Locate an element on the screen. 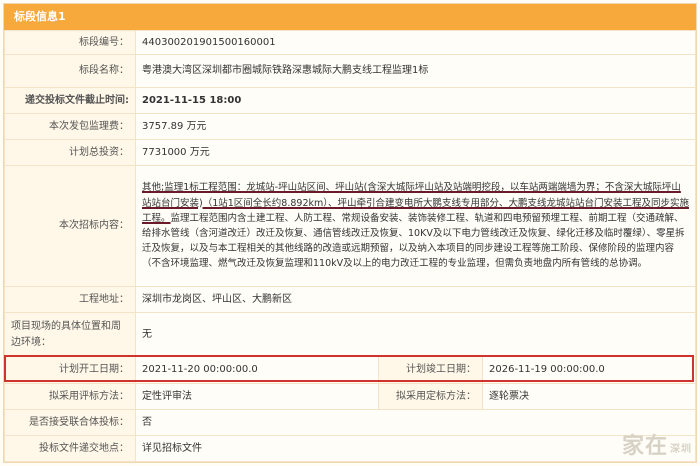  eval-method-label: 拟采用评标方法： is located at coordinates (70, 396).